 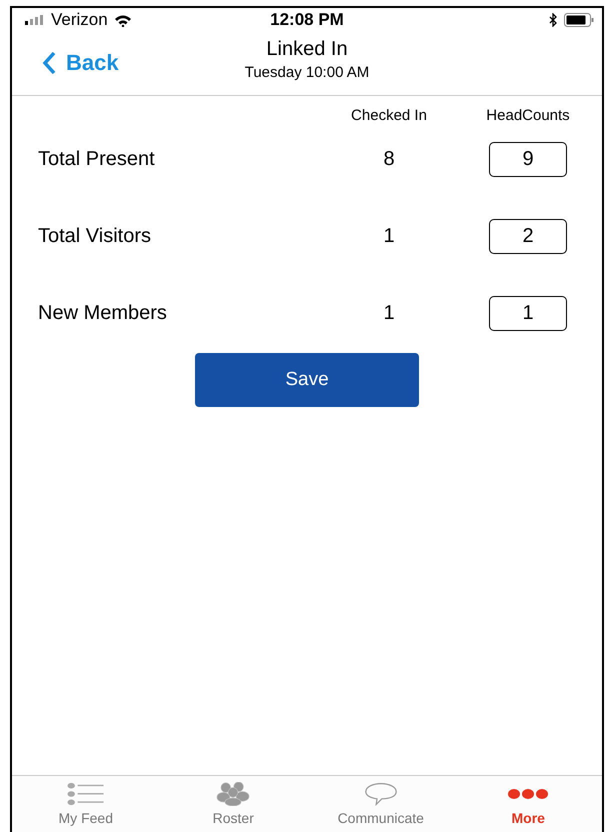 I want to click on signal-icon, so click(x=35, y=20).